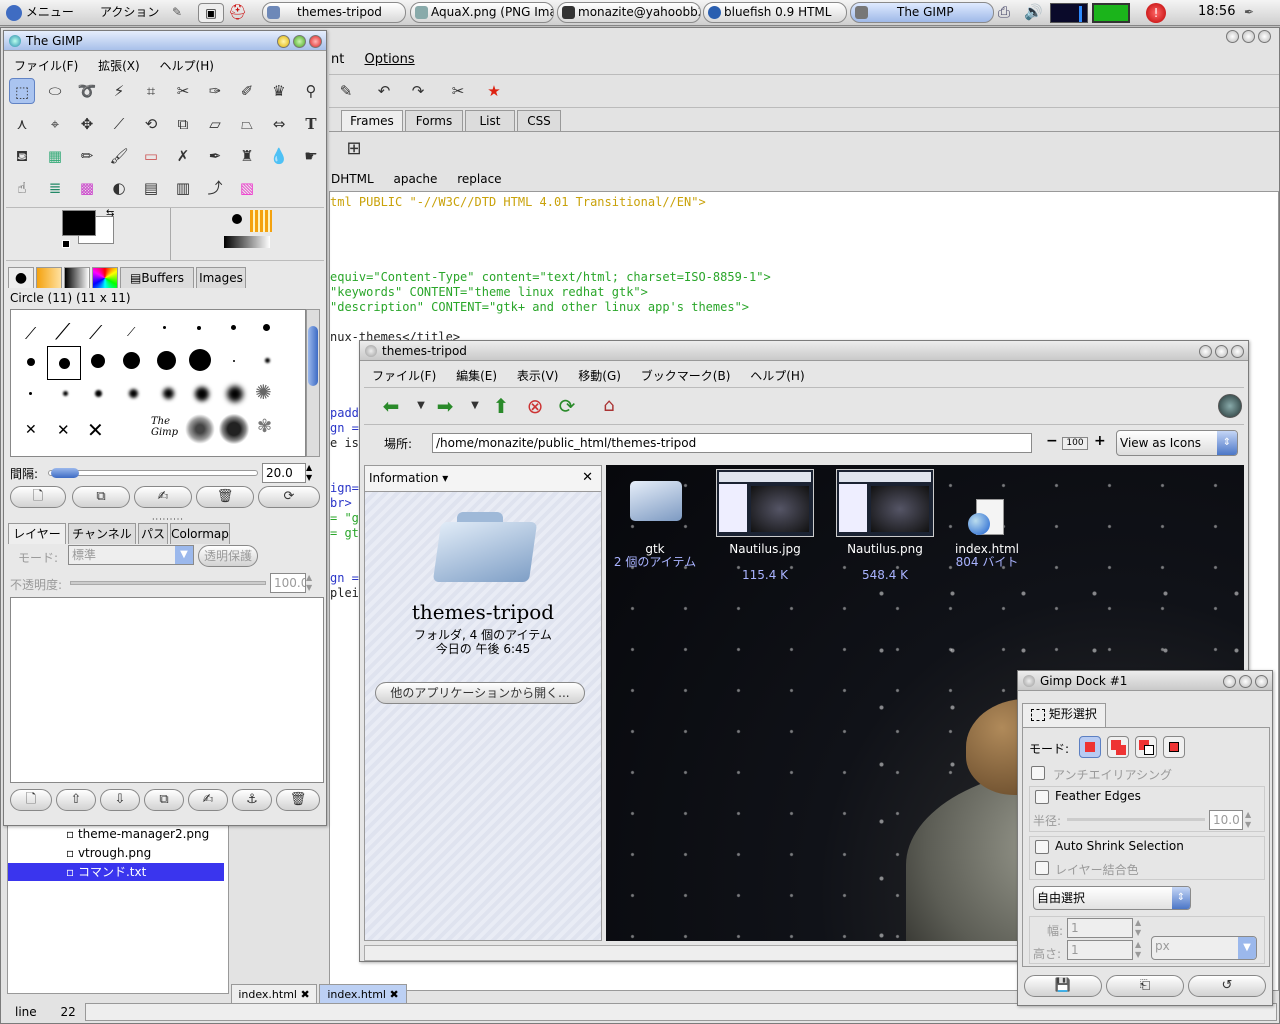 This screenshot has width=1280, height=1024. What do you see at coordinates (352, 179) in the screenshot?
I see `menu-dhtml: DHTML` at bounding box center [352, 179].